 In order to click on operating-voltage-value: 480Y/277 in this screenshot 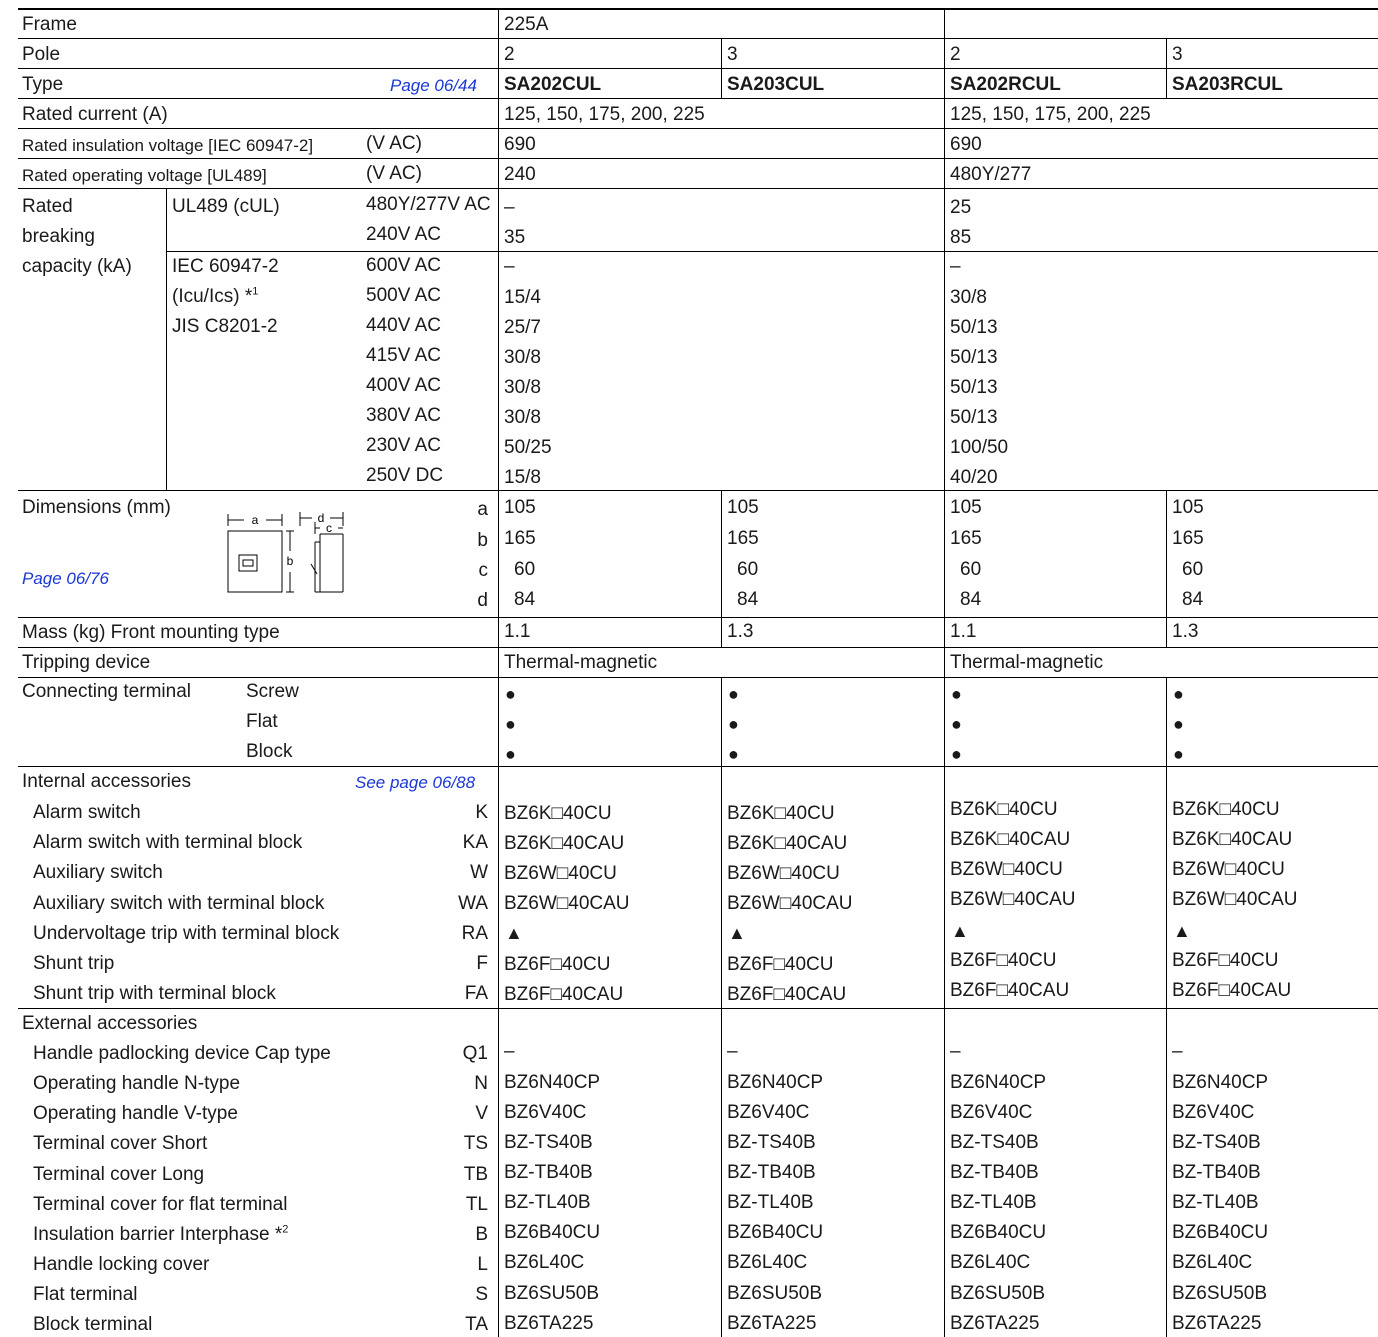, I will do `click(991, 174)`.